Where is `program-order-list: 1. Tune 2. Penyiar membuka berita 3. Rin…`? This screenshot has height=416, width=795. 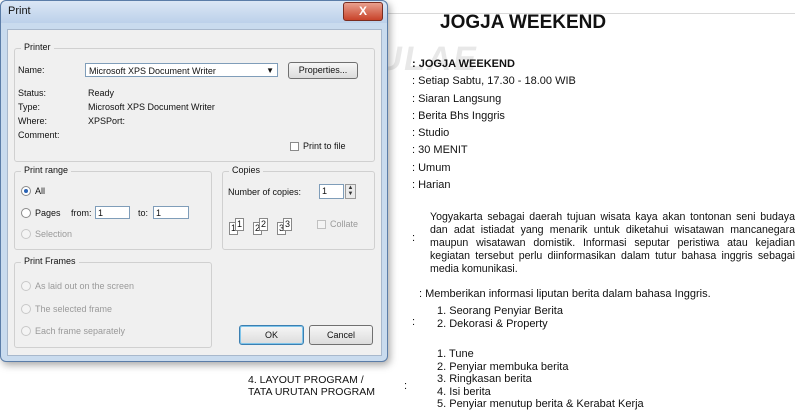
program-order-list: 1. Tune 2. Penyiar membuka berita 3. Rin… is located at coordinates (540, 379).